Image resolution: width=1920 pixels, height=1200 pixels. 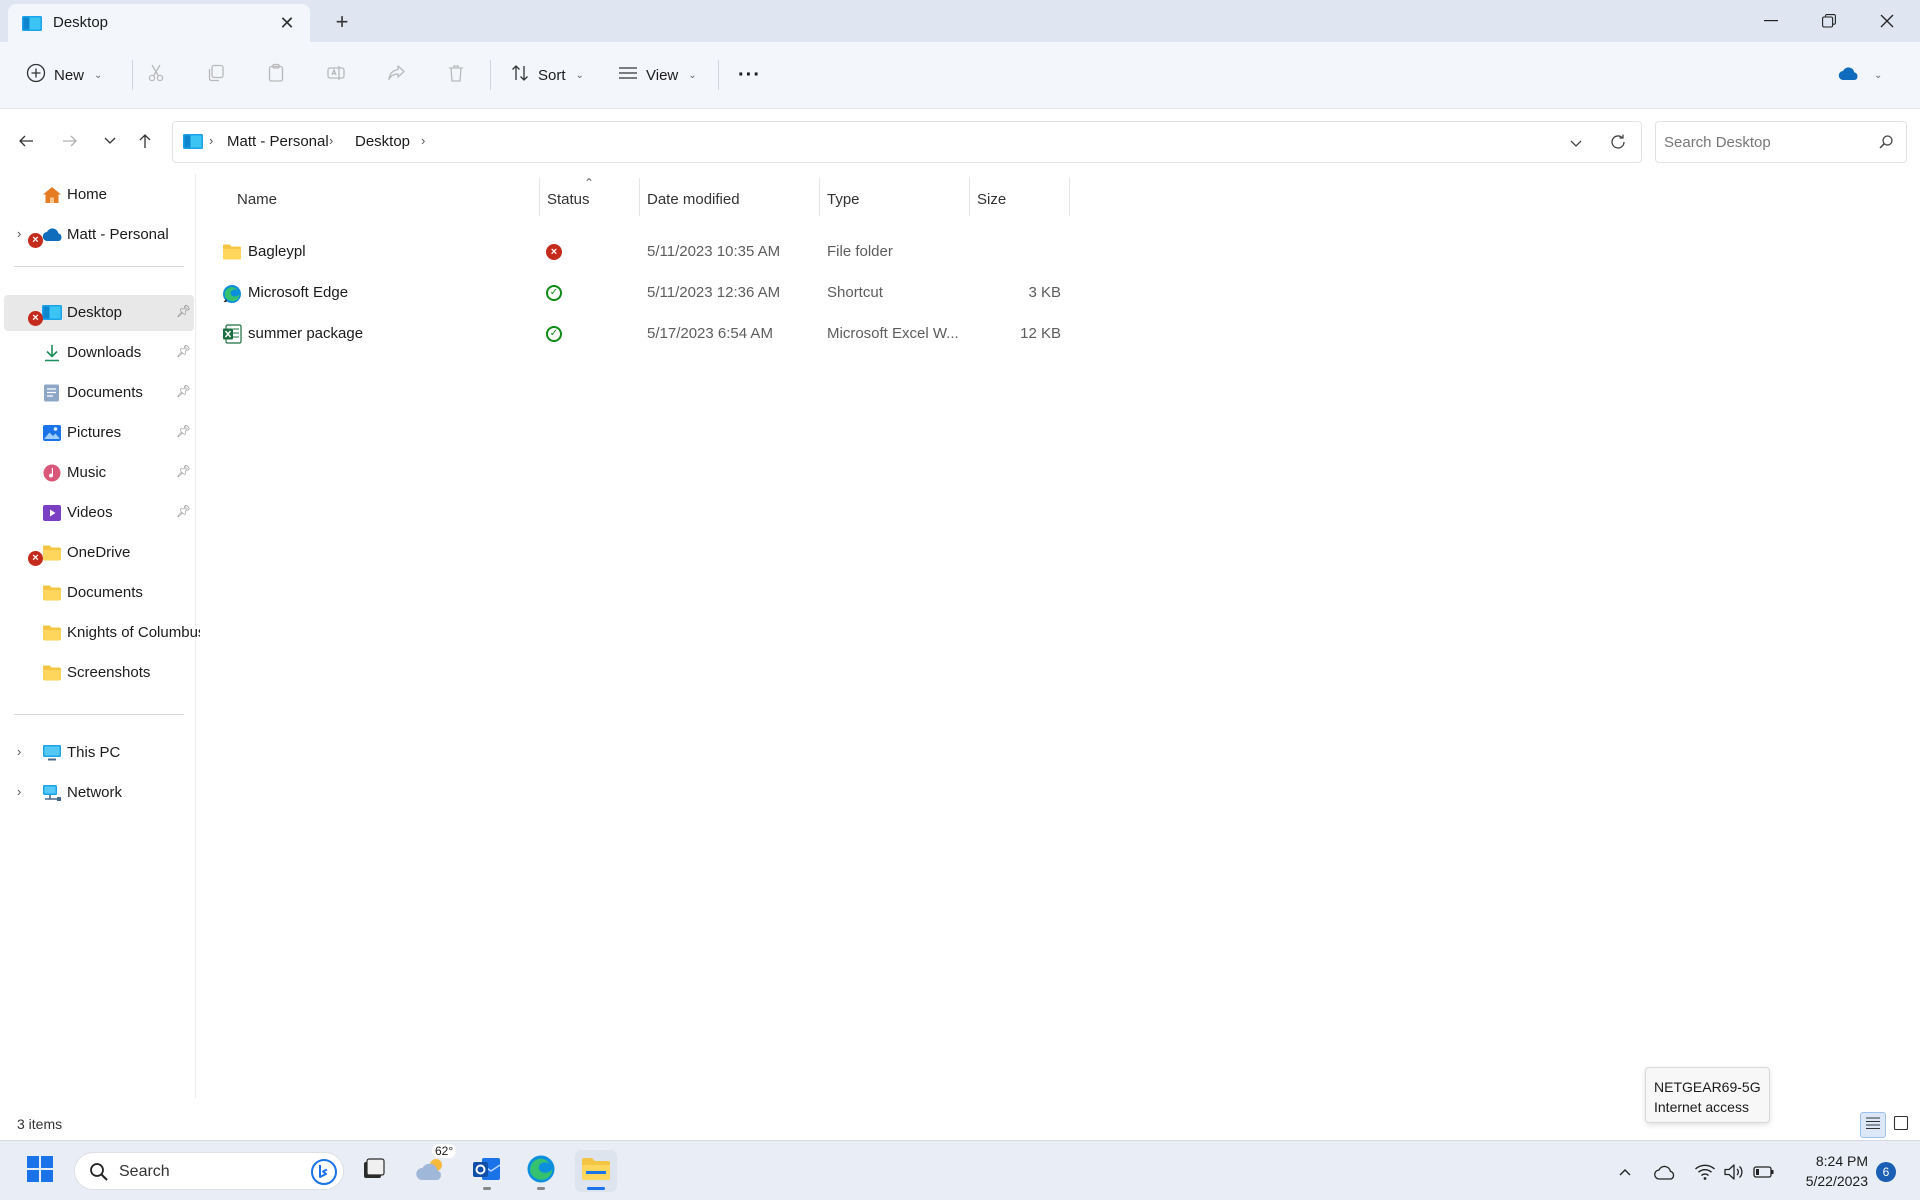 I want to click on sidebar-item-label: Pictures, so click(x=94, y=432).